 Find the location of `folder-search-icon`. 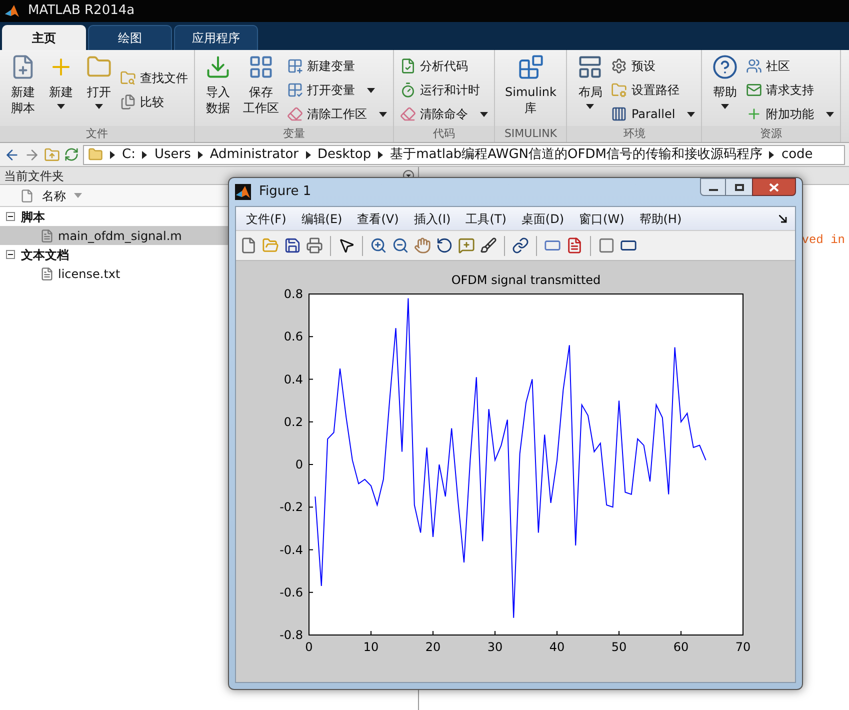

folder-search-icon is located at coordinates (128, 78).